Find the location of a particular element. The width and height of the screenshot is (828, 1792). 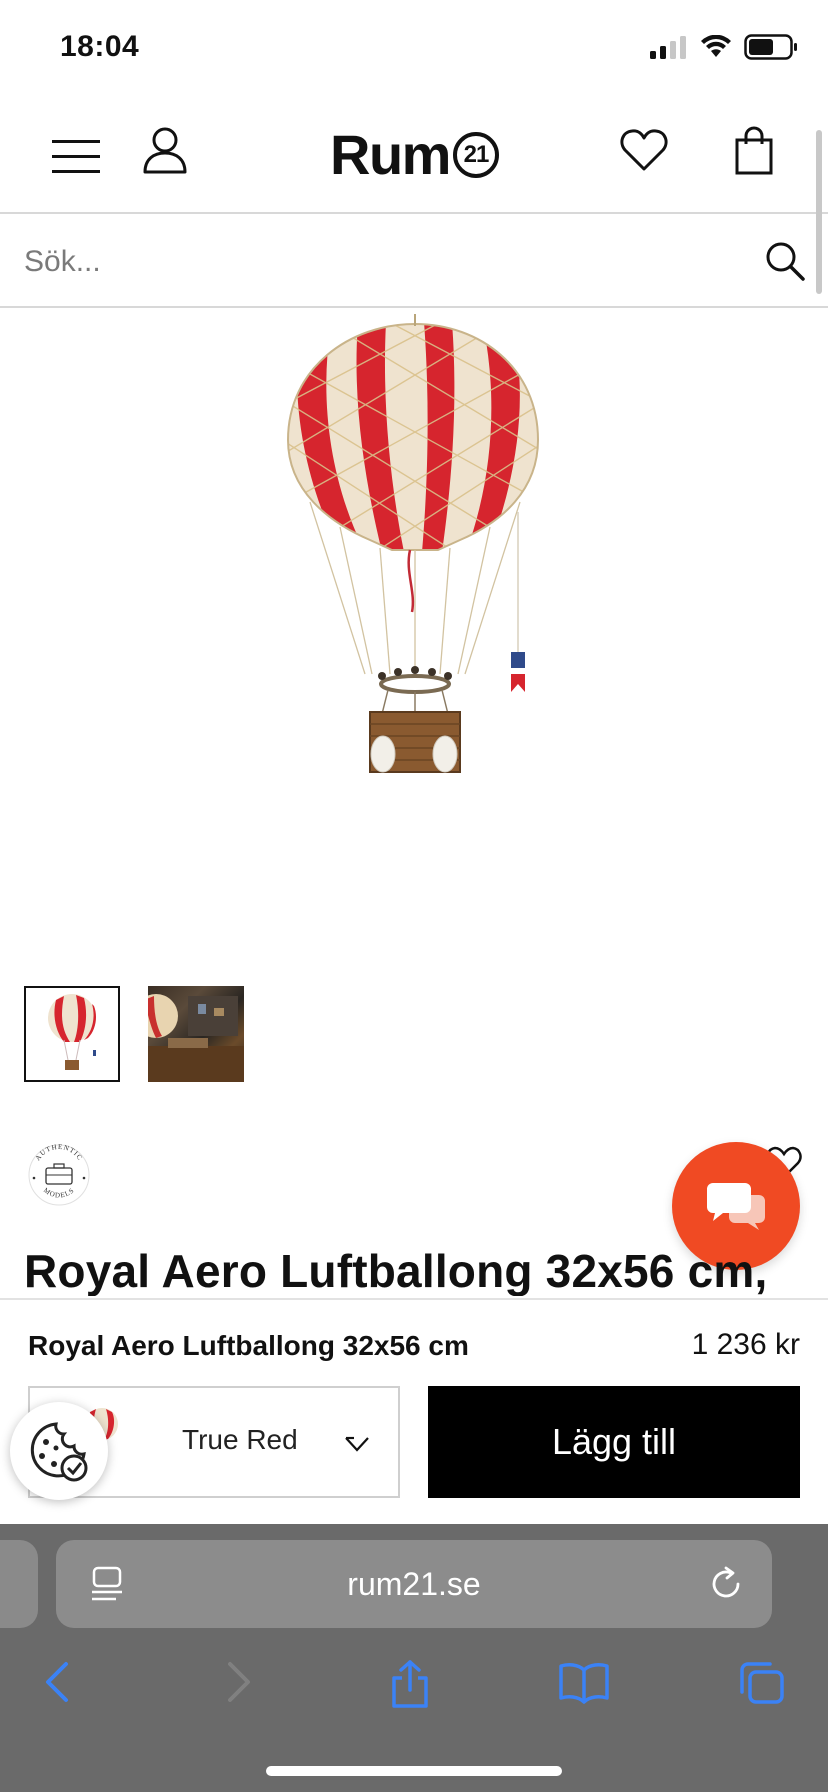

status-icons is located at coordinates (723, 47).